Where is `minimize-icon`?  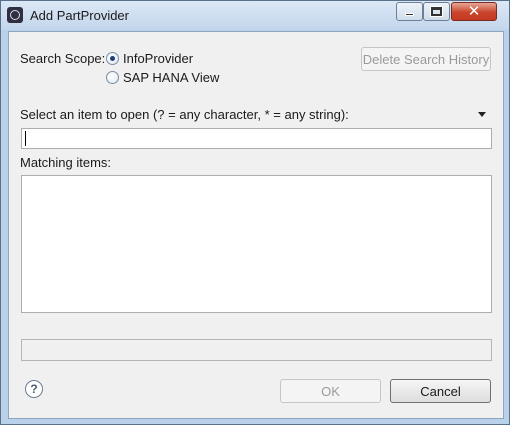
minimize-icon is located at coordinates (409, 14).